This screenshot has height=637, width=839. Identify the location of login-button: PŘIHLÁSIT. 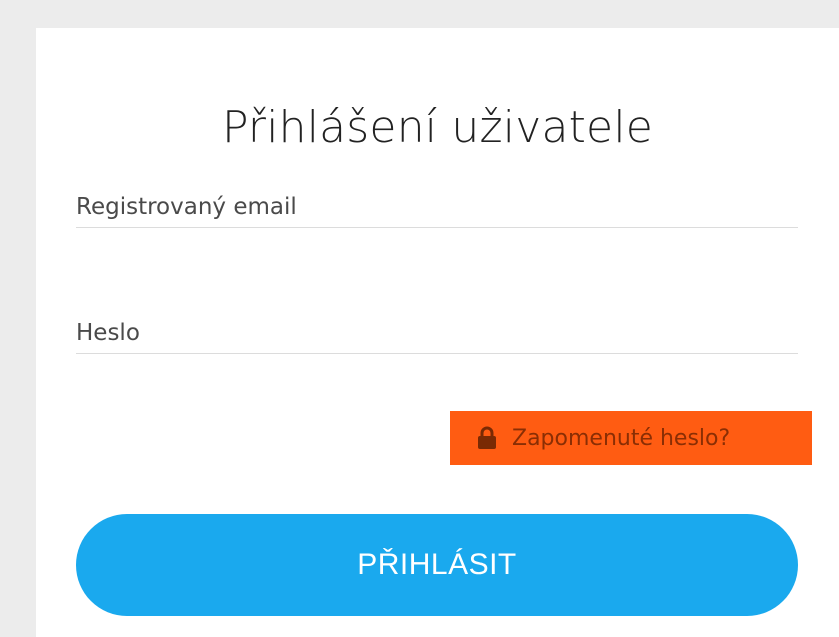
(437, 565).